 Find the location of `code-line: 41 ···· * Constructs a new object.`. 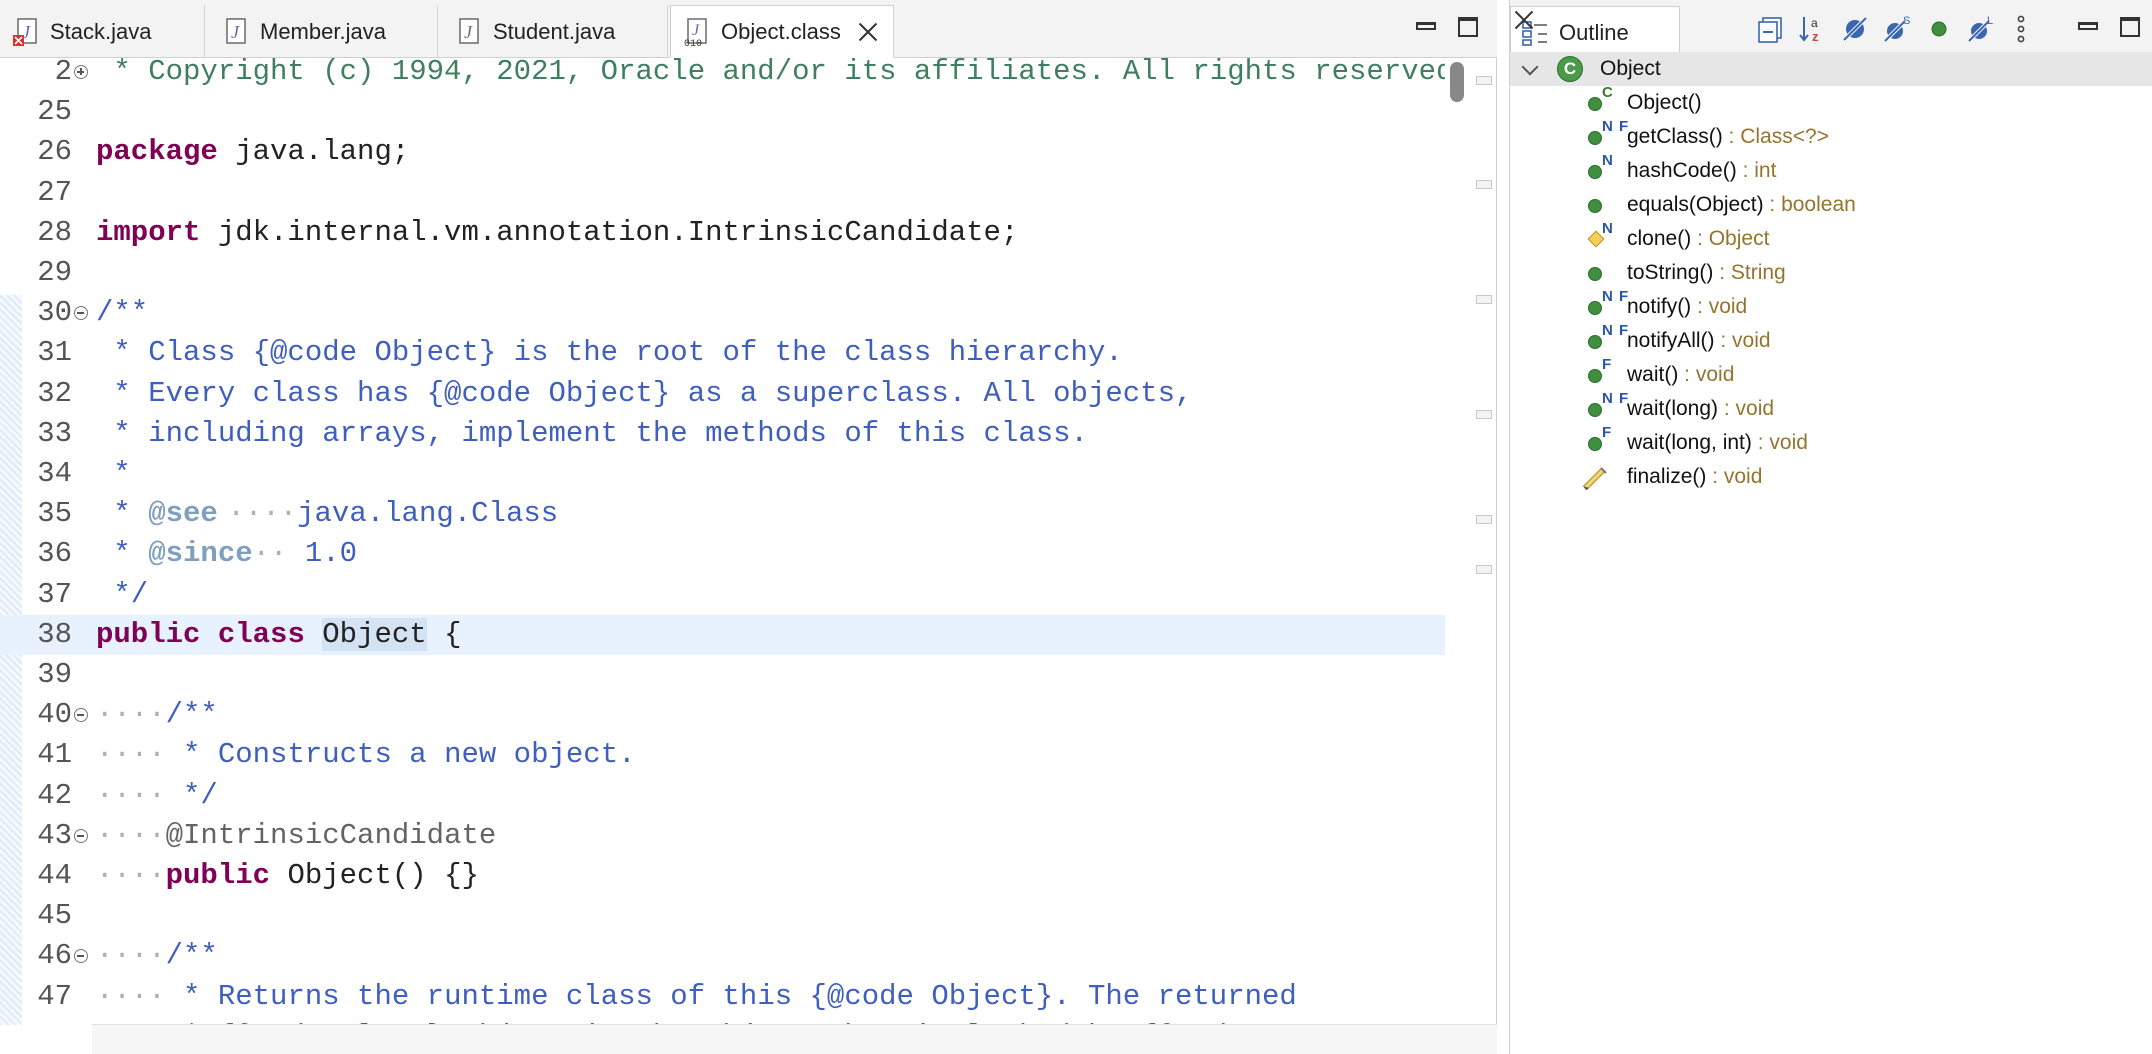

code-line: 41 ···· * Constructs a new object. is located at coordinates (722, 755).